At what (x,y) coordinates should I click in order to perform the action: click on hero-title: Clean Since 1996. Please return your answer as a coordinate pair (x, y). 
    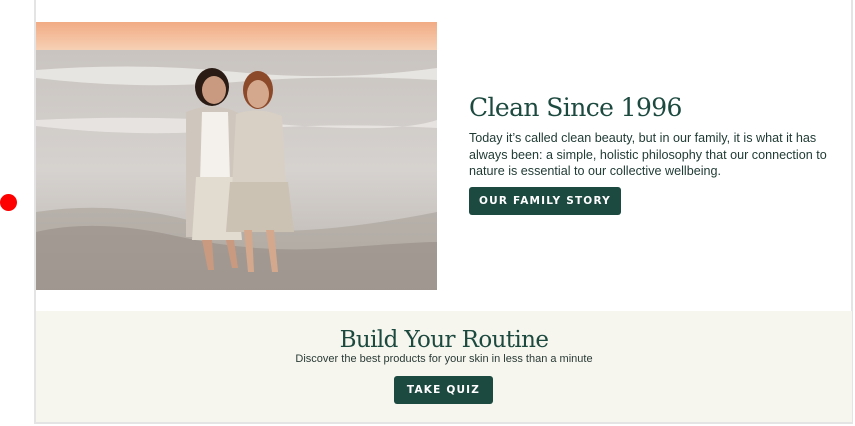
    Looking at the image, I should click on (575, 107).